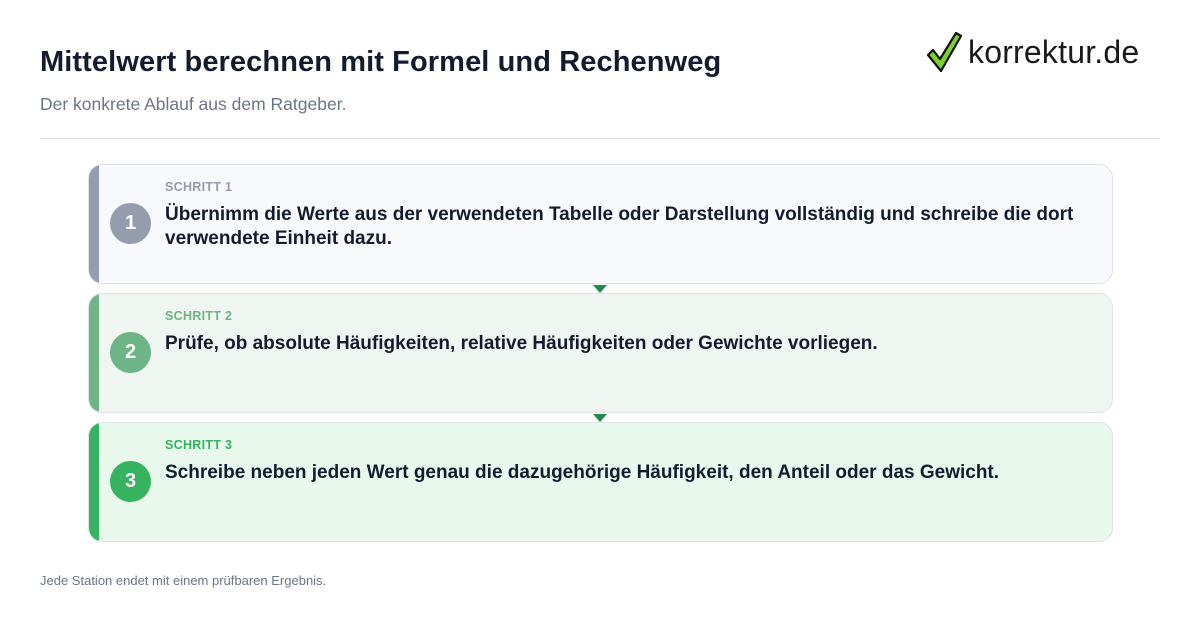 Image resolution: width=1200 pixels, height=630 pixels. I want to click on step-kicker: SCHRITT 3, so click(199, 445).